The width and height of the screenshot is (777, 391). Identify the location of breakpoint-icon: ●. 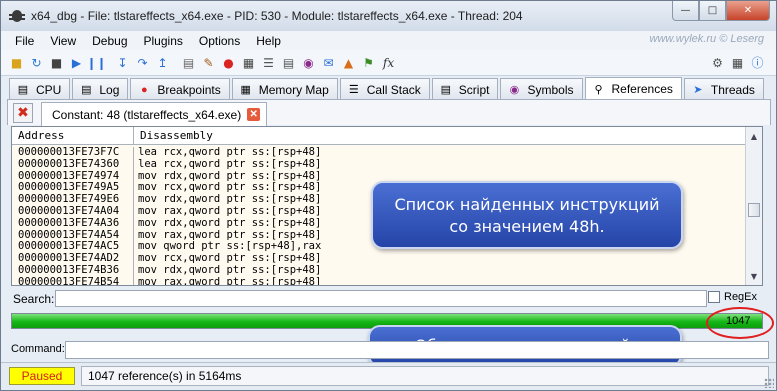
(228, 62).